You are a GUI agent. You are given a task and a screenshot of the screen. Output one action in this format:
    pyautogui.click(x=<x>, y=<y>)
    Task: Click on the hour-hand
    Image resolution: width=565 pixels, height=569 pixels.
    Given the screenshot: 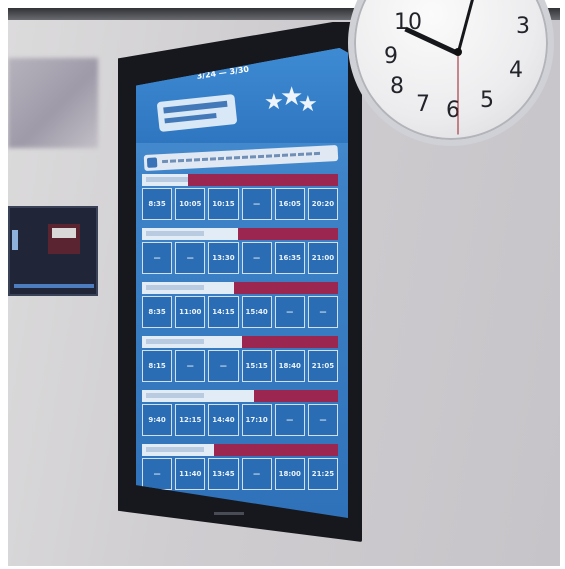 What is the action you would take?
    pyautogui.click(x=432, y=41)
    